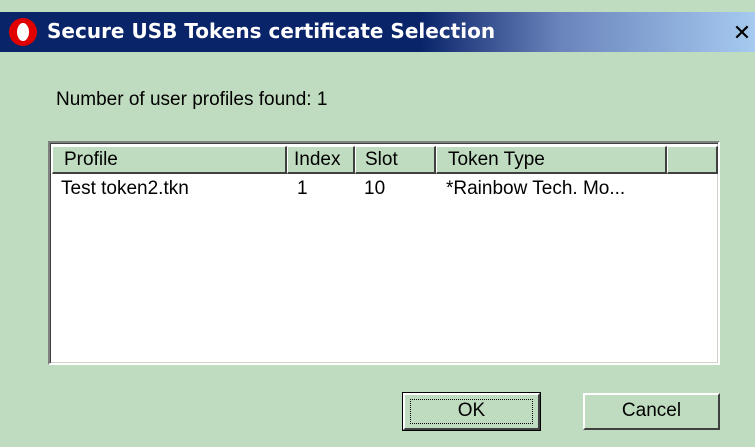 The width and height of the screenshot is (755, 447). What do you see at coordinates (551, 160) in the screenshot?
I see `column-header-token-type: Token Type` at bounding box center [551, 160].